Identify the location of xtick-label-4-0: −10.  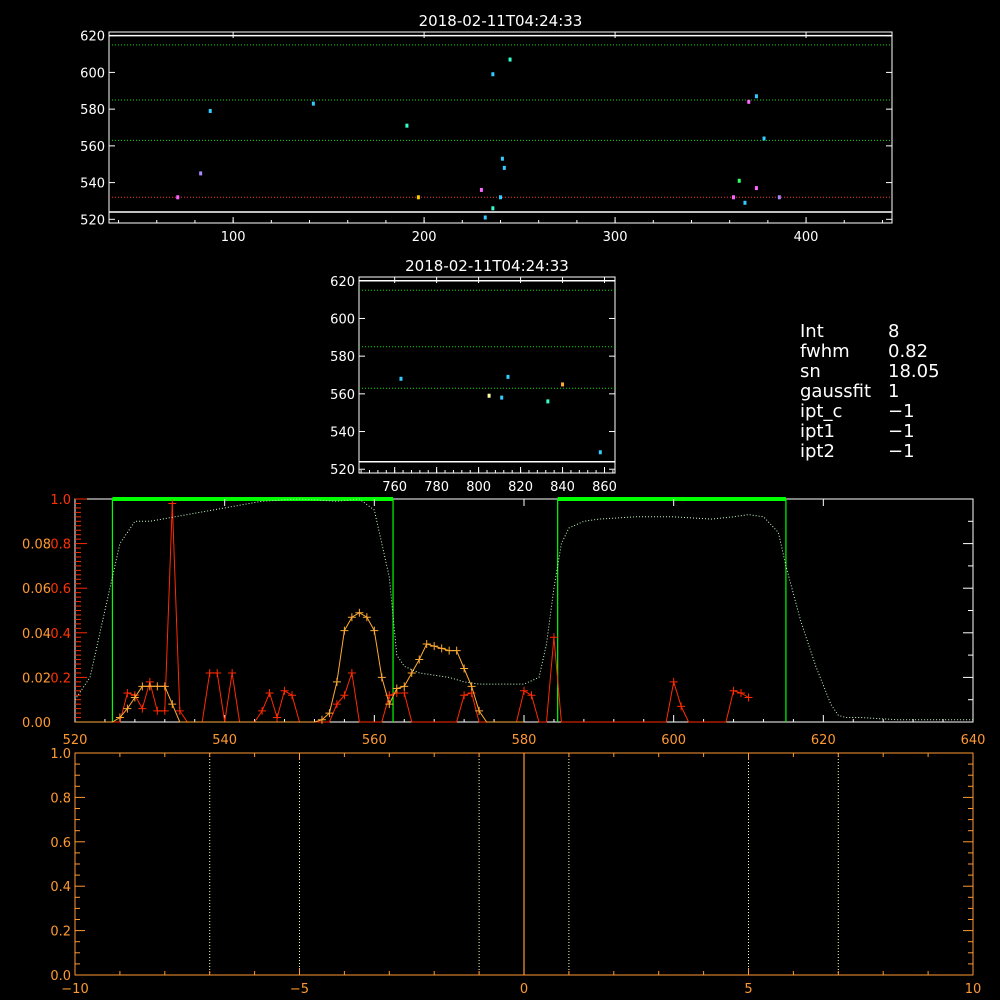
(74, 989).